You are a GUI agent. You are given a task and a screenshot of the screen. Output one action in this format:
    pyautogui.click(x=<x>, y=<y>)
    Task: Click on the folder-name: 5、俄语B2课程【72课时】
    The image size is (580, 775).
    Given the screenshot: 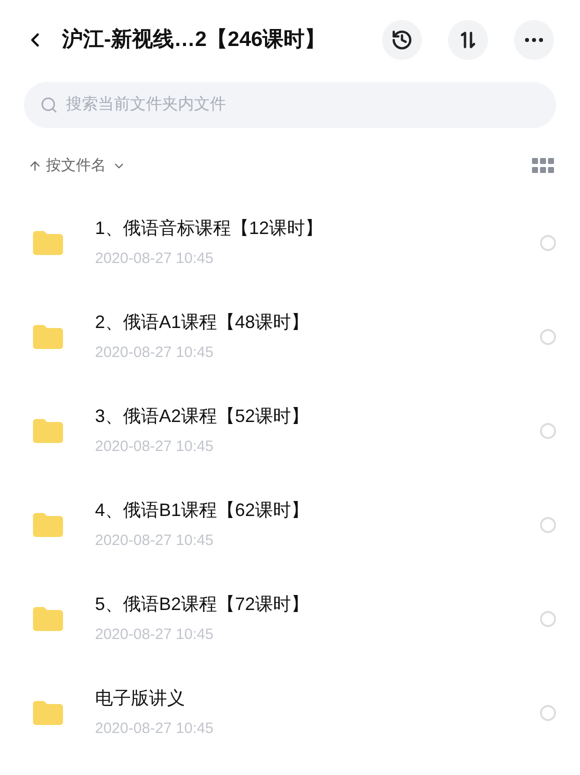 What is the action you would take?
    pyautogui.click(x=202, y=604)
    